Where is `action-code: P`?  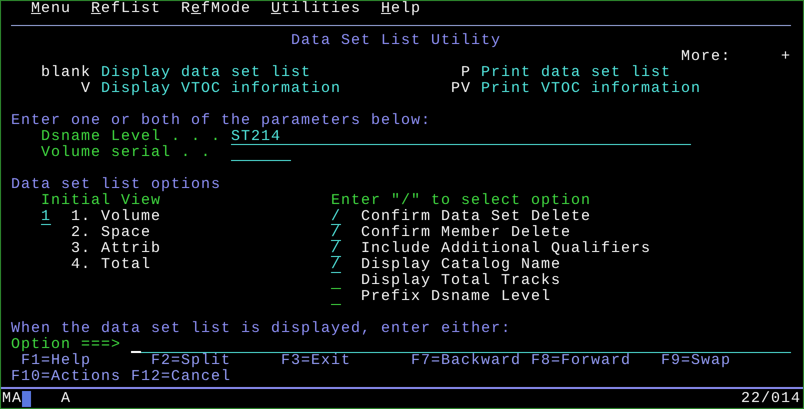 action-code: P is located at coordinates (465, 73).